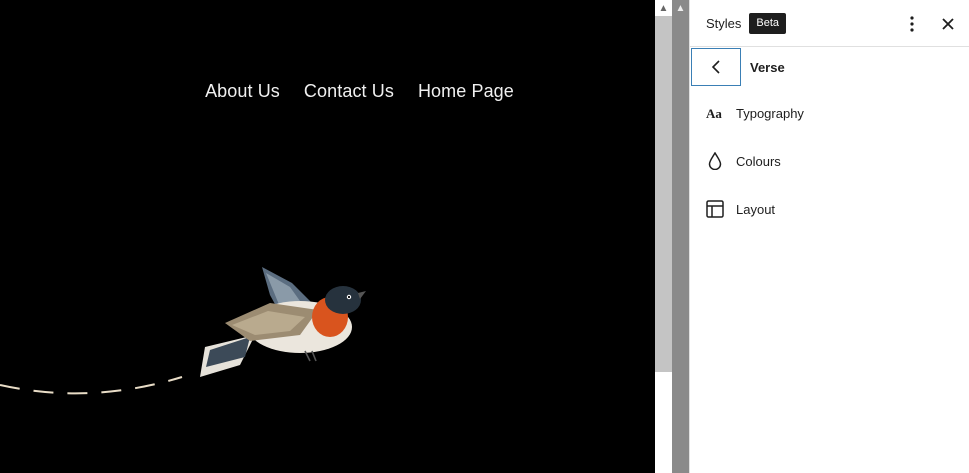  What do you see at coordinates (829, 68) in the screenshot?
I see `section-header: Verse` at bounding box center [829, 68].